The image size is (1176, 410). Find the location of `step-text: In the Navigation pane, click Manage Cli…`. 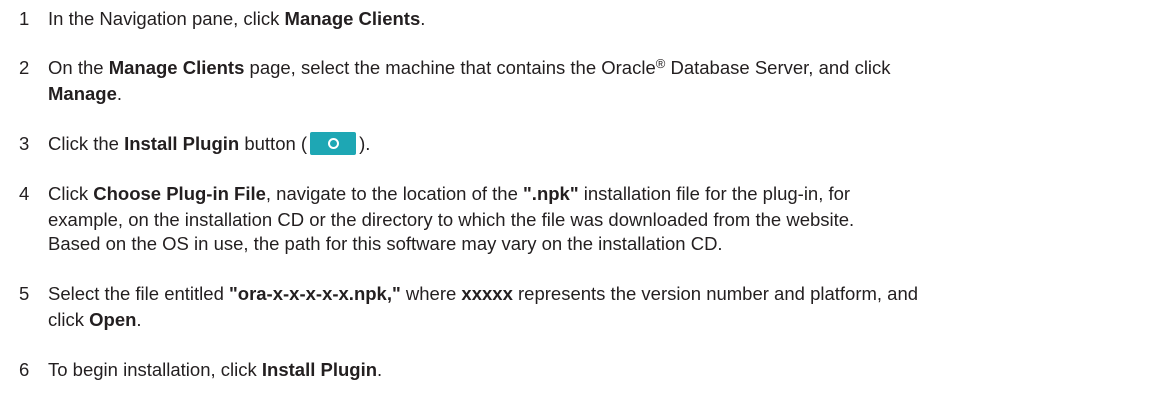

step-text: In the Navigation pane, click Manage Cli… is located at coordinates (603, 19).